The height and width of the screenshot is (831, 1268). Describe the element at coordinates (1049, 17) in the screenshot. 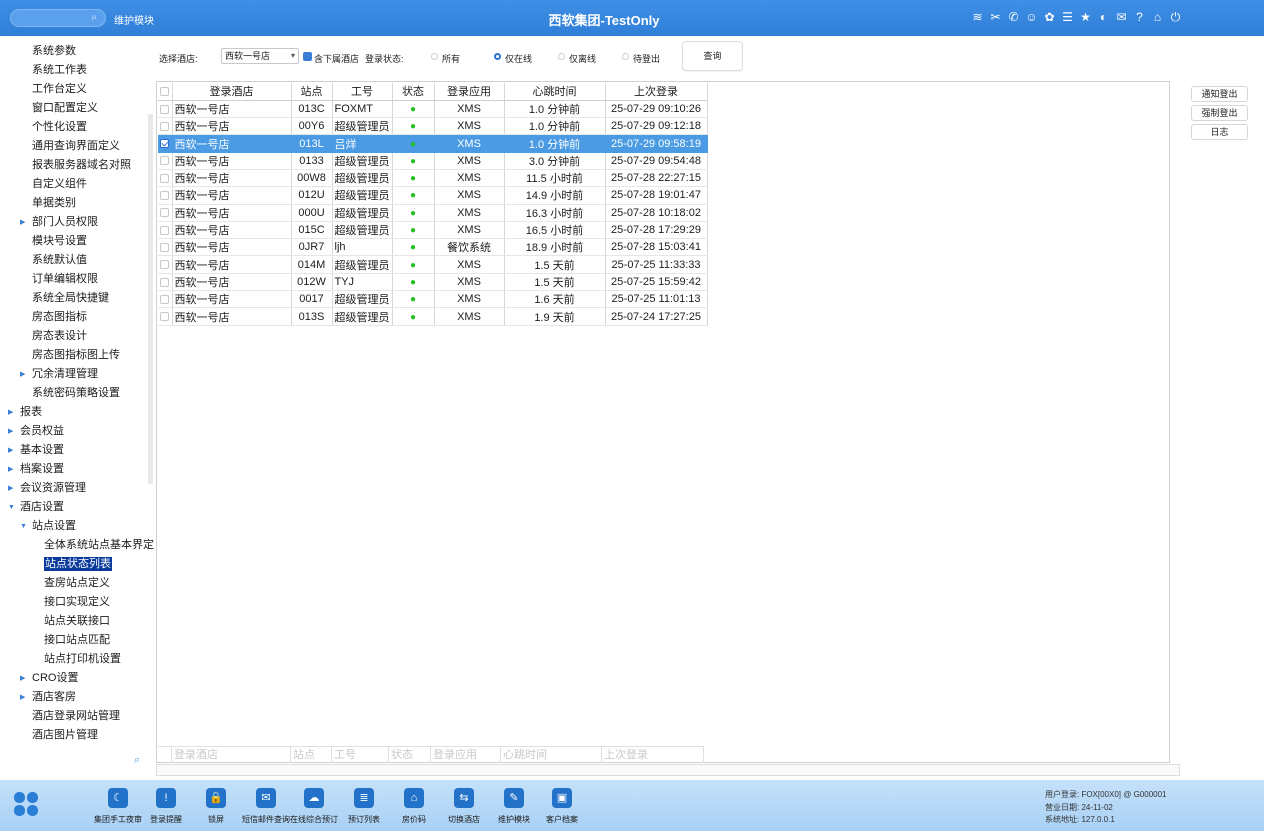

I see `palette-icon: ✿` at that location.